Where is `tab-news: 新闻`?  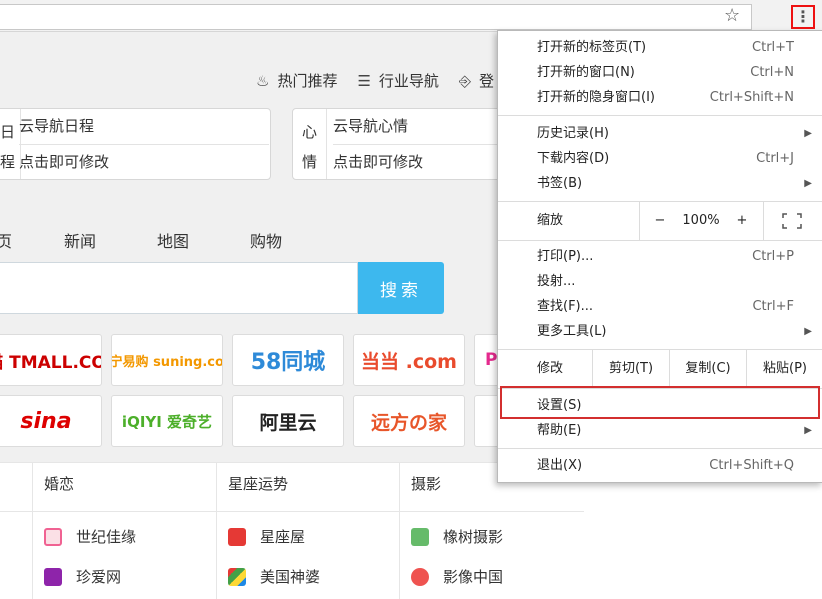
tab-news: 新闻 is located at coordinates (80, 240).